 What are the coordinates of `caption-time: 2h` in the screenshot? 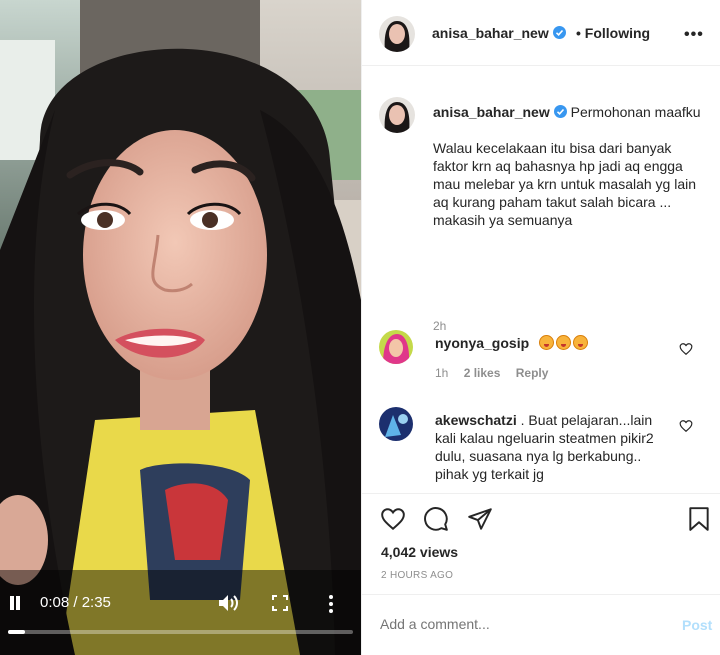 It's located at (440, 326).